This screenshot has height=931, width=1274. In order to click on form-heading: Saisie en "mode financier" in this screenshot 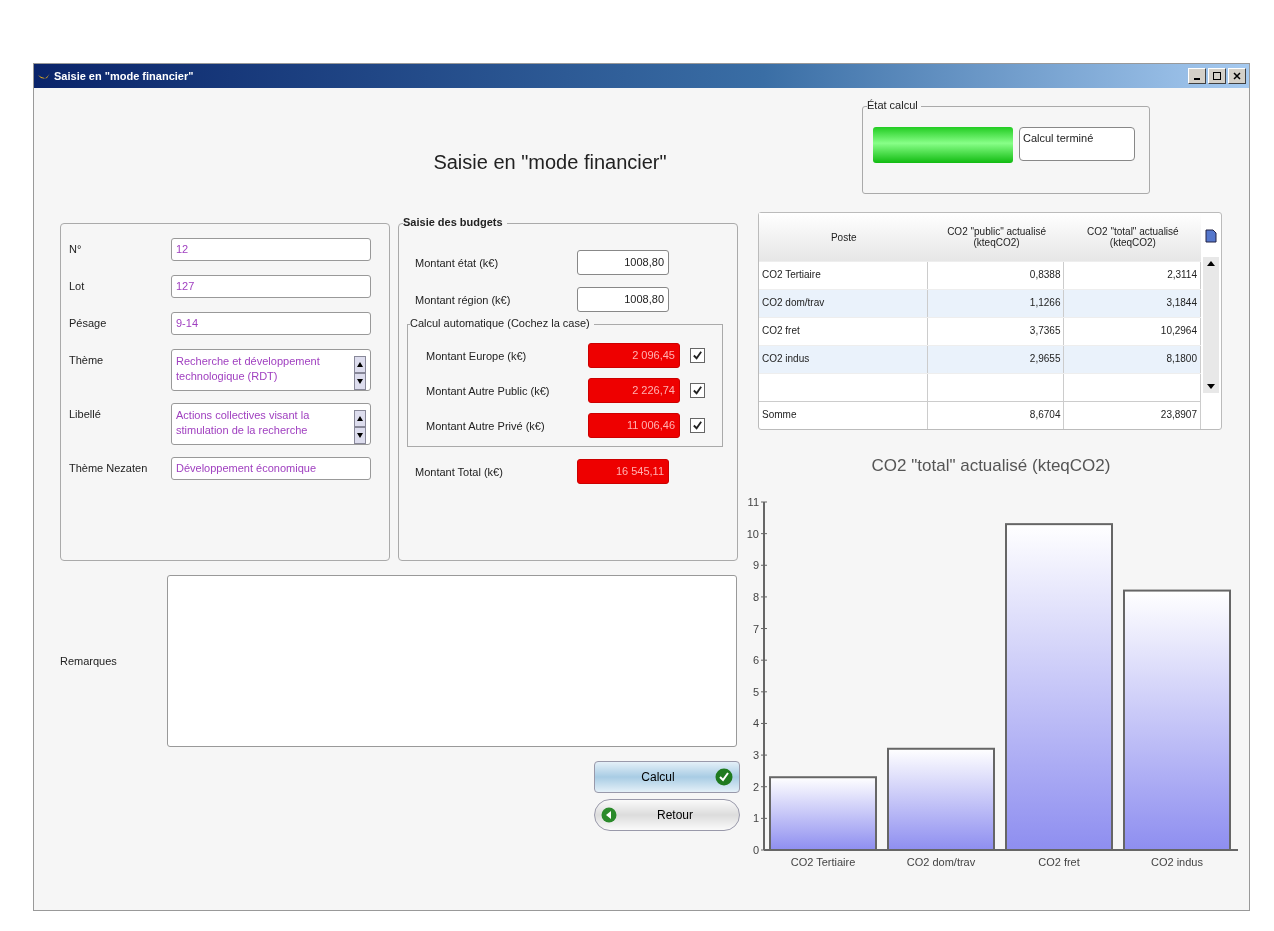, I will do `click(550, 162)`.